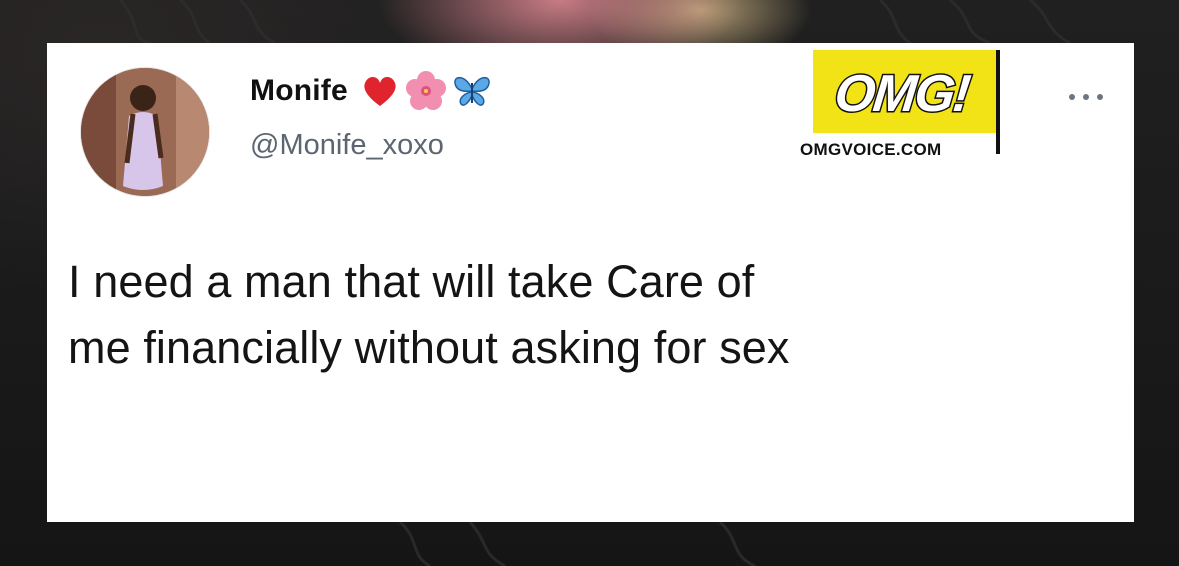  Describe the element at coordinates (380, 91) in the screenshot. I see `red-heart-icon` at that location.